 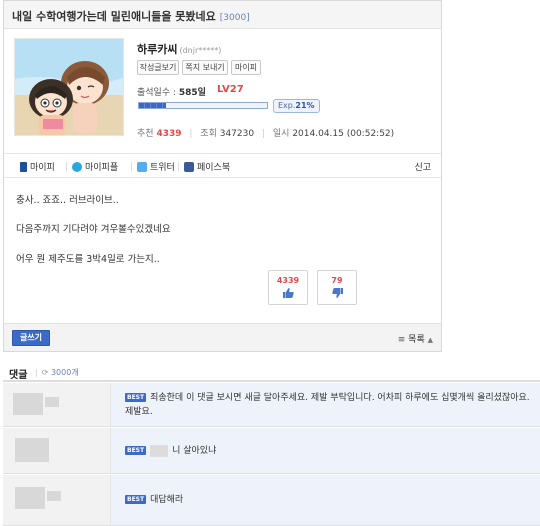 I want to click on post-title-bar: 내일 수학여행가는데 밀린애니들을 못봤네요 [3000], so click(x=222, y=15).